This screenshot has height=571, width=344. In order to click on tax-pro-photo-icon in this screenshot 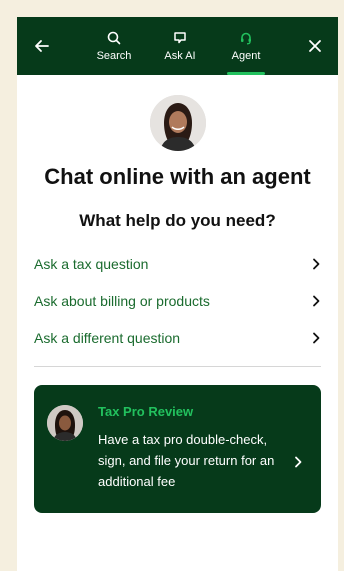, I will do `click(65, 423)`.